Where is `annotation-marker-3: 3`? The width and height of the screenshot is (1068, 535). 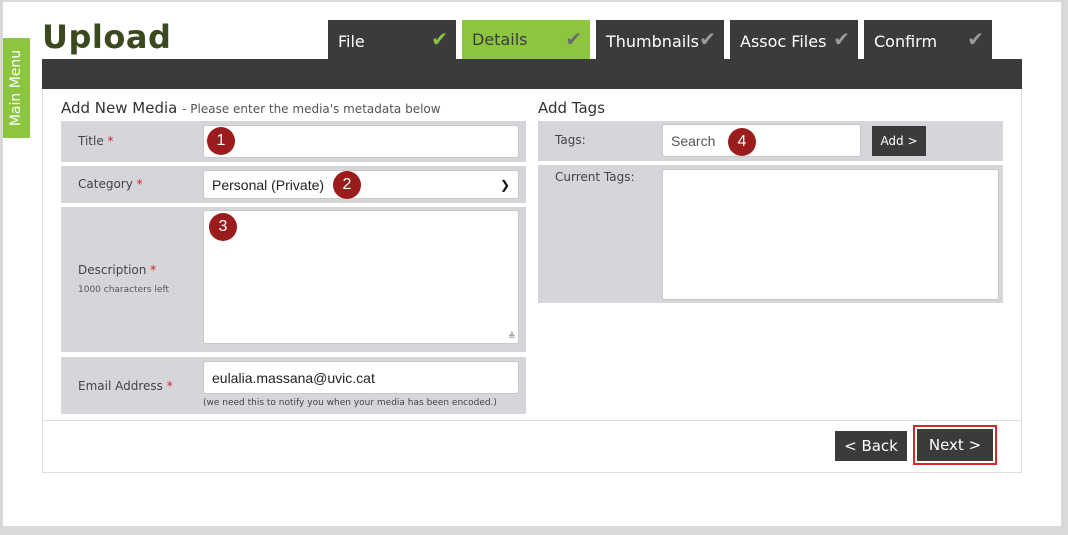
annotation-marker-3: 3 is located at coordinates (223, 227).